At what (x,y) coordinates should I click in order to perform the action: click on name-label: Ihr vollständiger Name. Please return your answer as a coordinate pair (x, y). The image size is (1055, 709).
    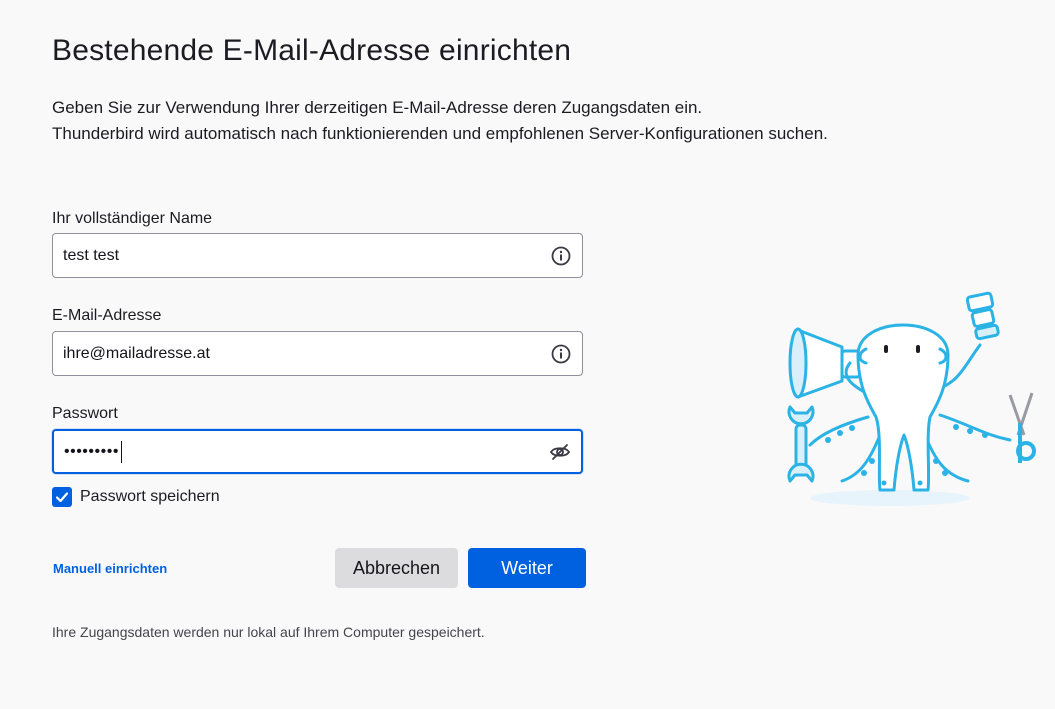
    Looking at the image, I should click on (132, 218).